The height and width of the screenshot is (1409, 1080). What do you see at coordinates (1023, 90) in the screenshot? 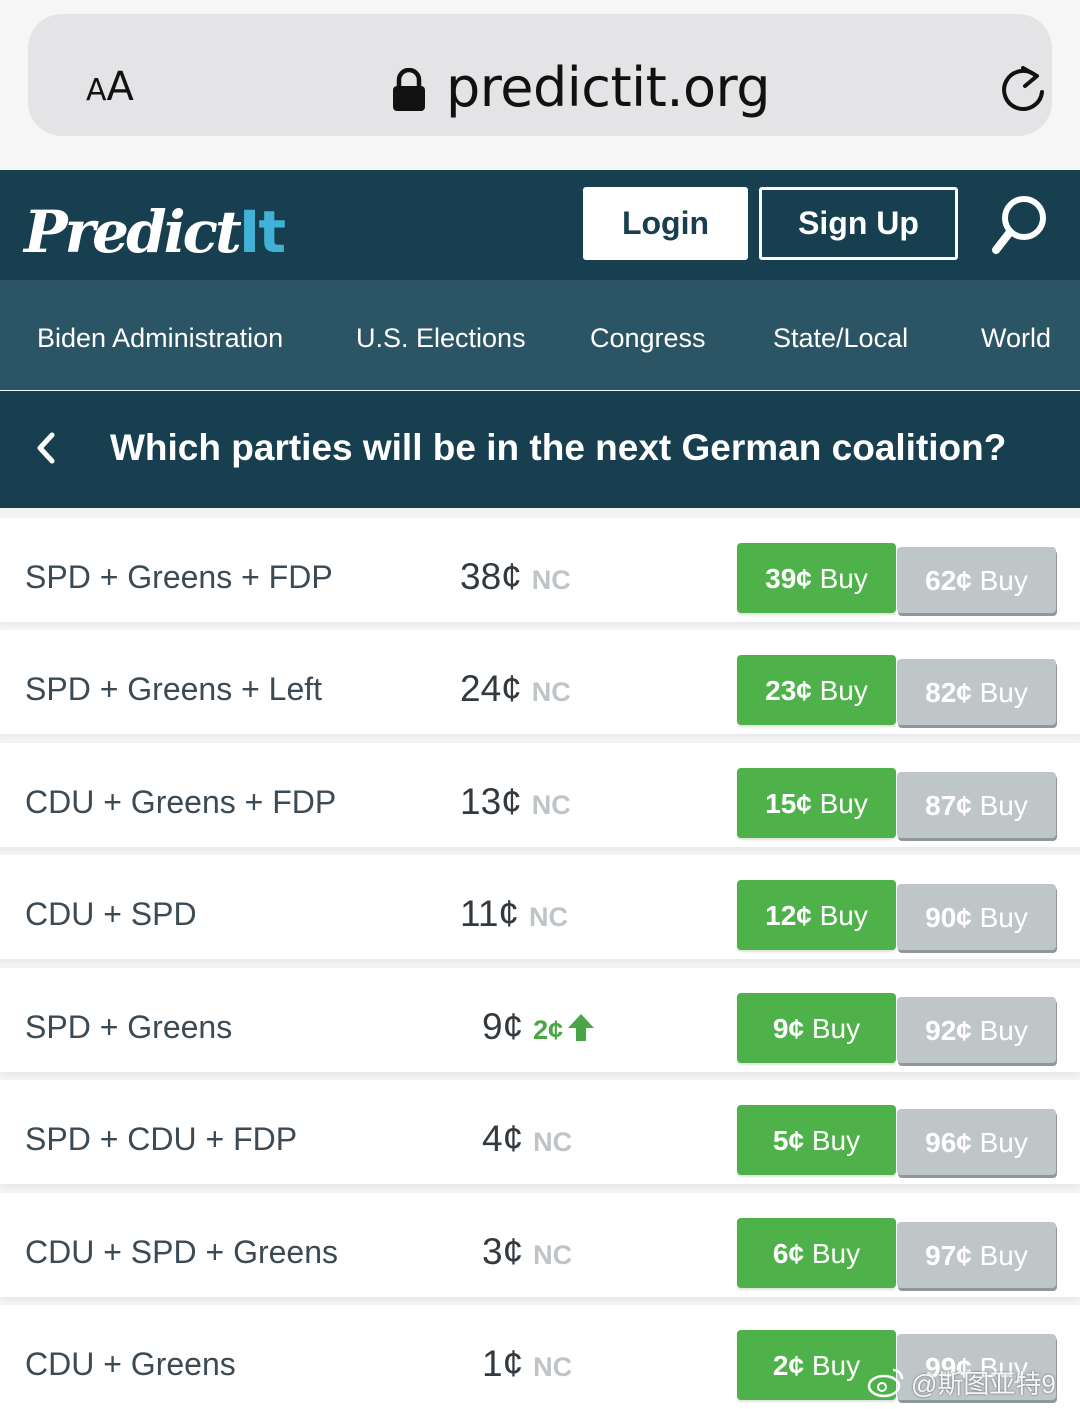
I see `reload-icon` at bounding box center [1023, 90].